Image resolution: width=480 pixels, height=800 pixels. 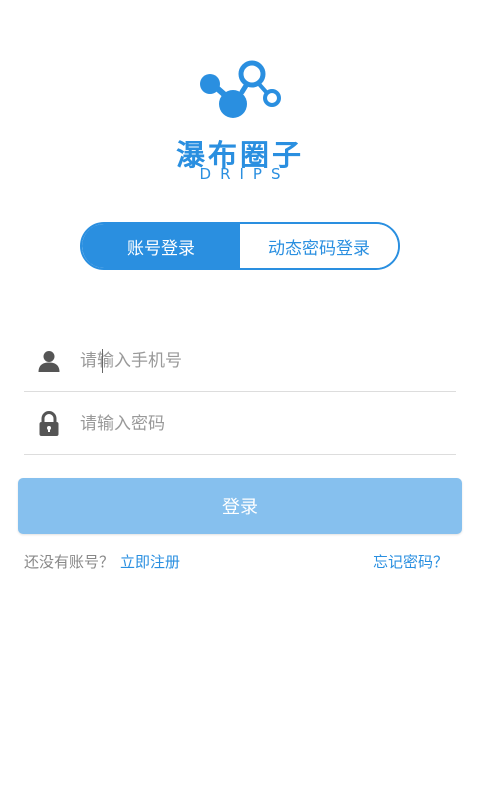 I want to click on login-button: 登录, so click(x=240, y=506).